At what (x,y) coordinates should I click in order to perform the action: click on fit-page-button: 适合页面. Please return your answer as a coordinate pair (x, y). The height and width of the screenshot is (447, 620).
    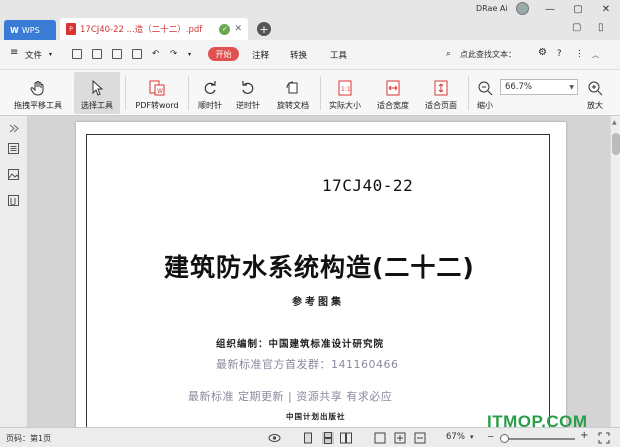
    Looking at the image, I should click on (441, 93).